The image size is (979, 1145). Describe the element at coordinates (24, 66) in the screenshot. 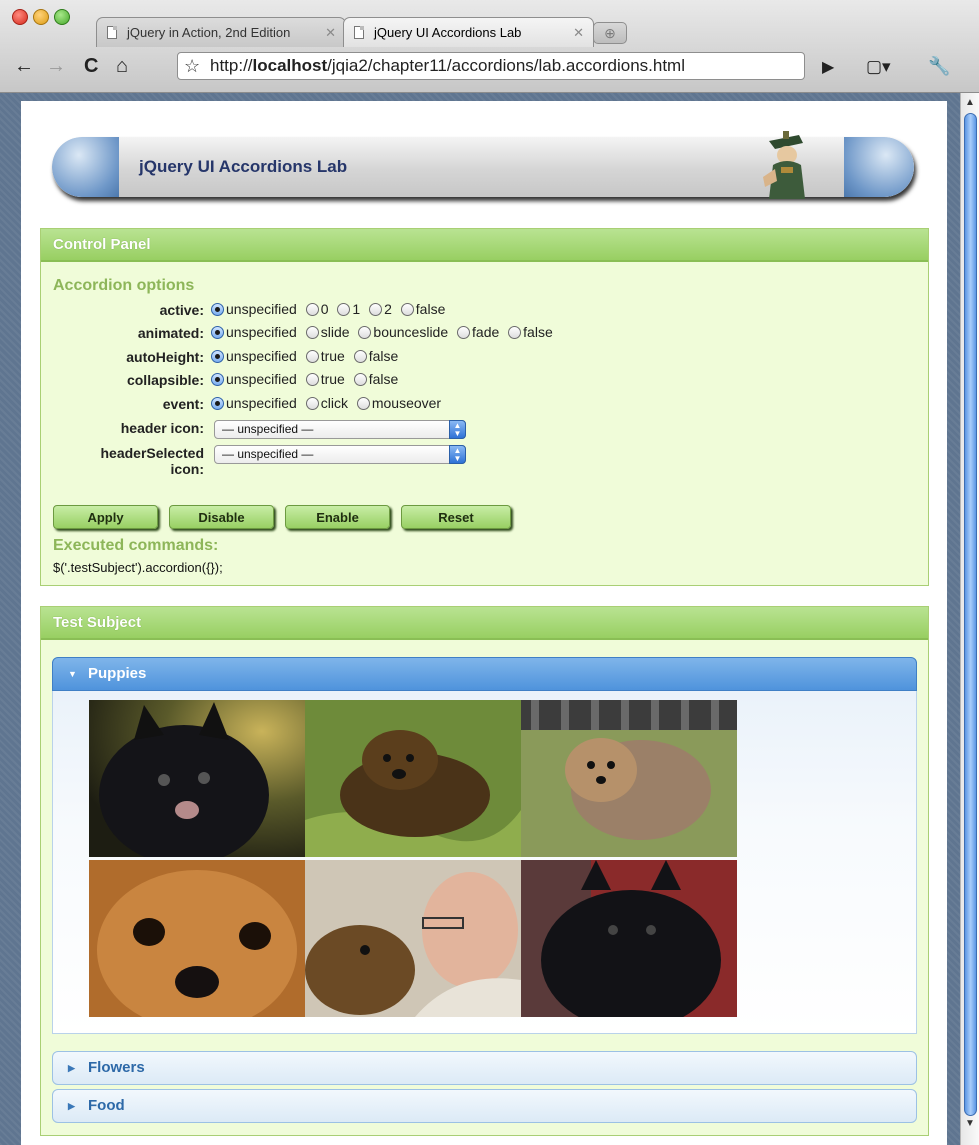

I see `back-icon: ←` at that location.